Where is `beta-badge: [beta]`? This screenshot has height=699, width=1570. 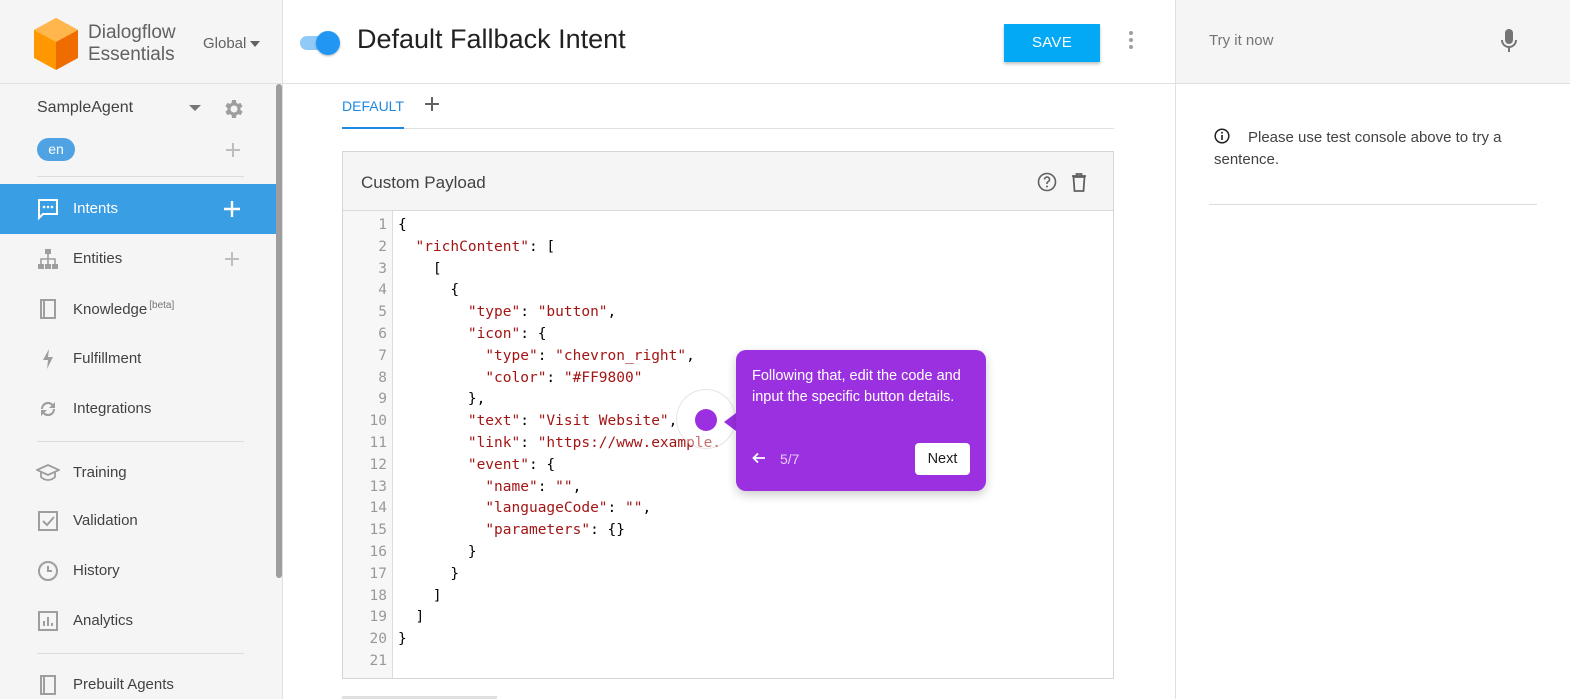
beta-badge: [beta] is located at coordinates (162, 305).